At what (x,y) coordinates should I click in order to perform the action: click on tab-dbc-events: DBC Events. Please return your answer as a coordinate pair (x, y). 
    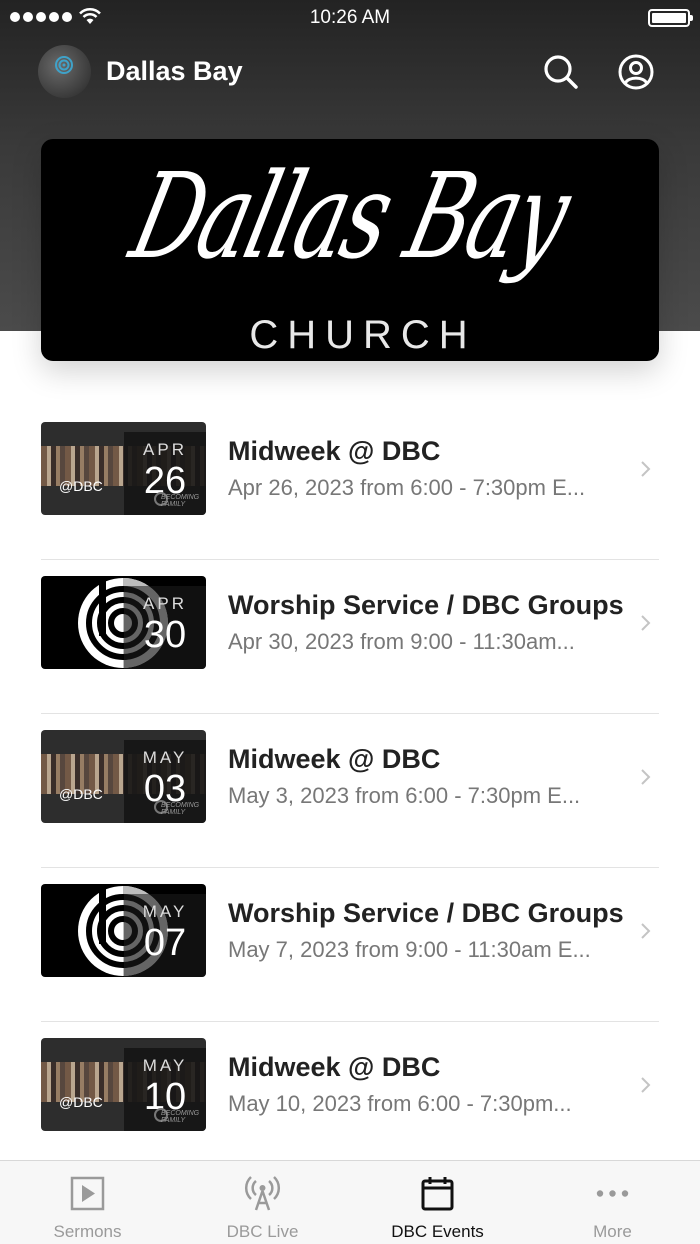
    Looking at the image, I should click on (437, 1202).